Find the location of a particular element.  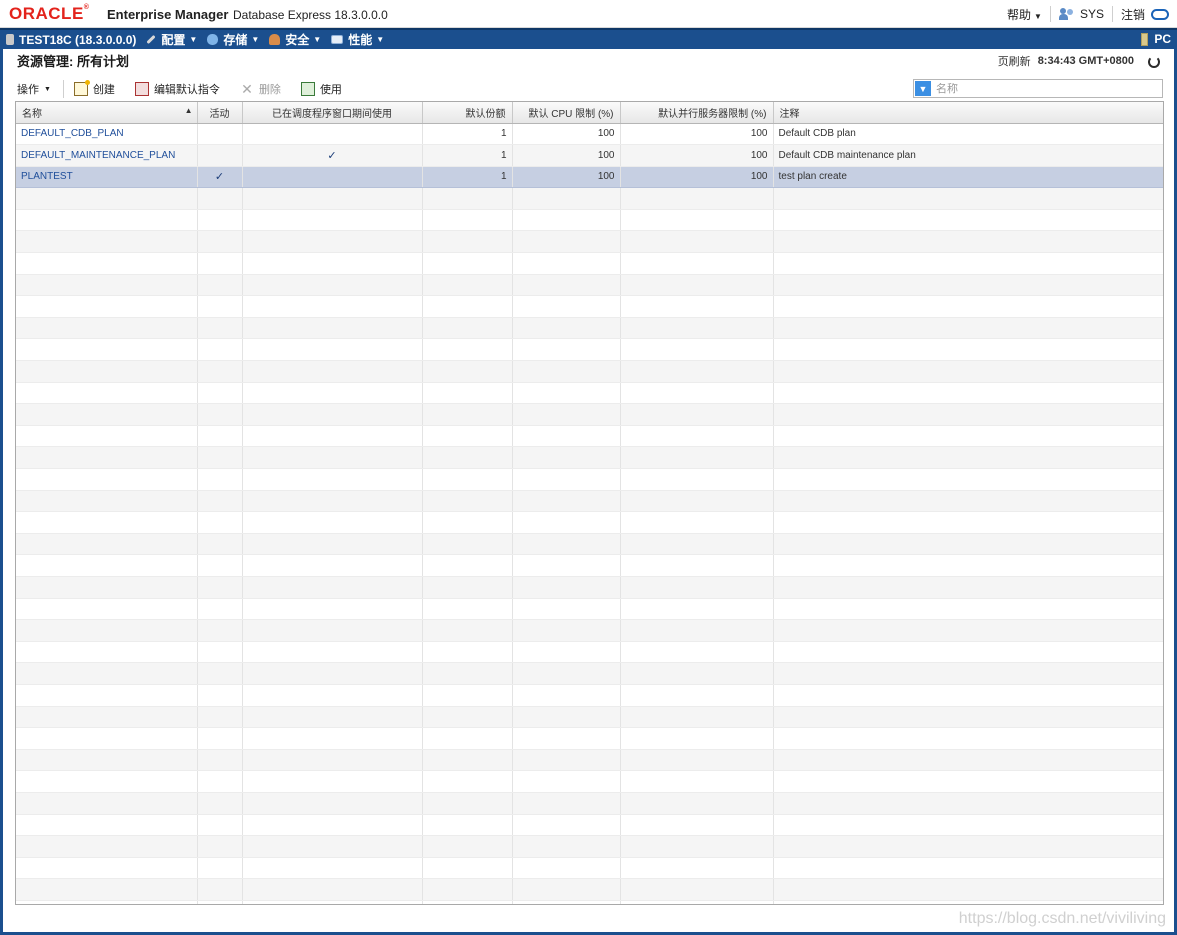

help-menu: 帮助 ▼ is located at coordinates (1024, 14).